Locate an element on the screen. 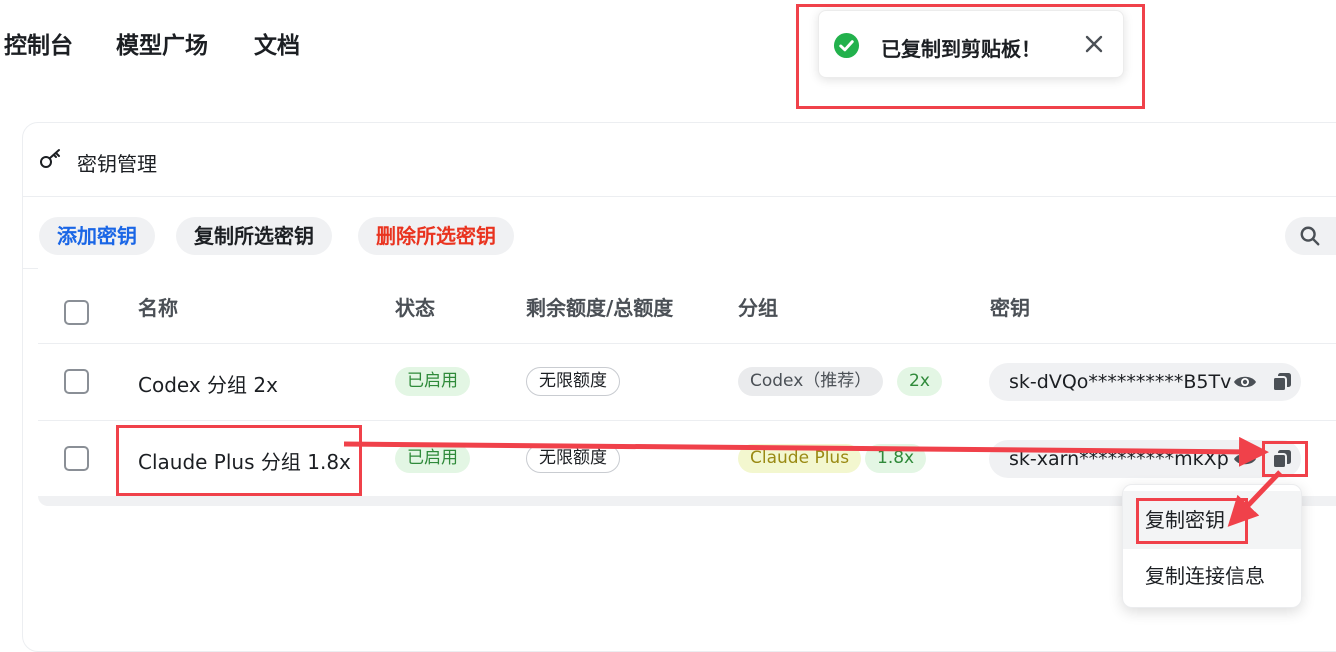  search-button is located at coordinates (1310, 236).